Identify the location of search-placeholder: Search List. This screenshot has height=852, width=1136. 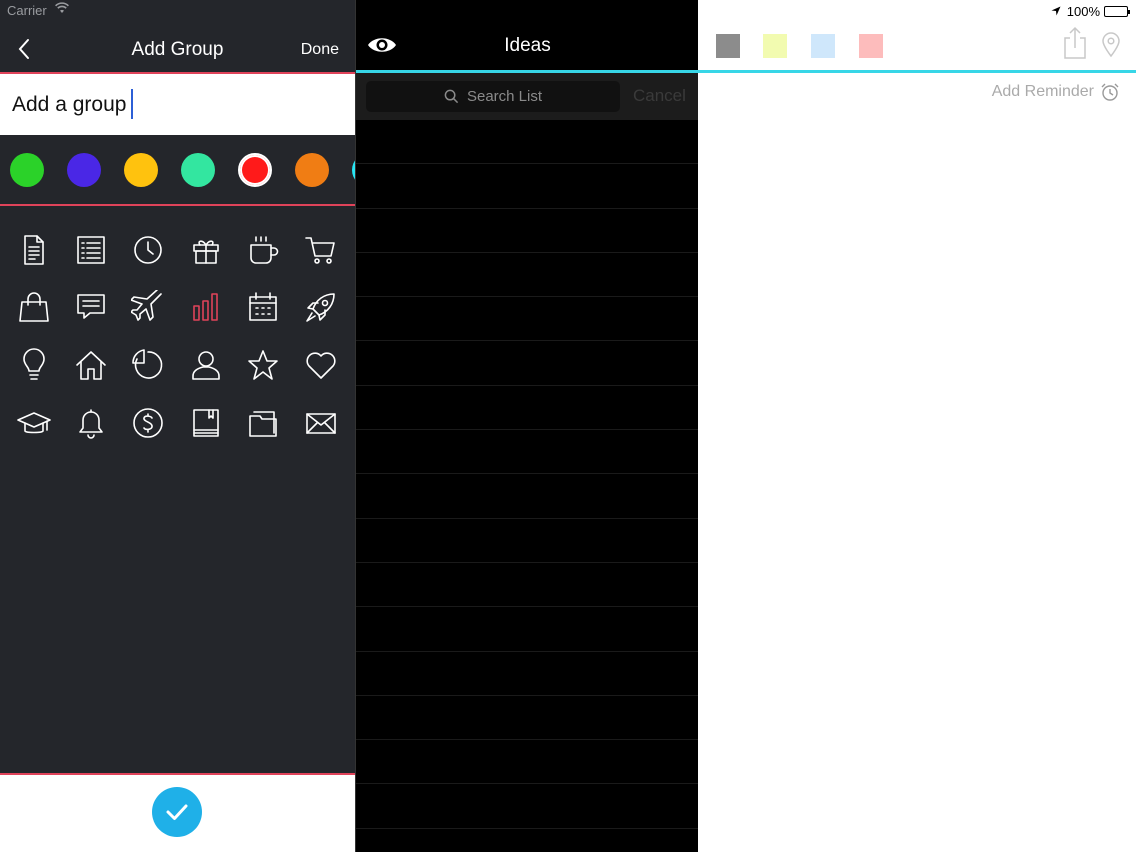
(504, 96).